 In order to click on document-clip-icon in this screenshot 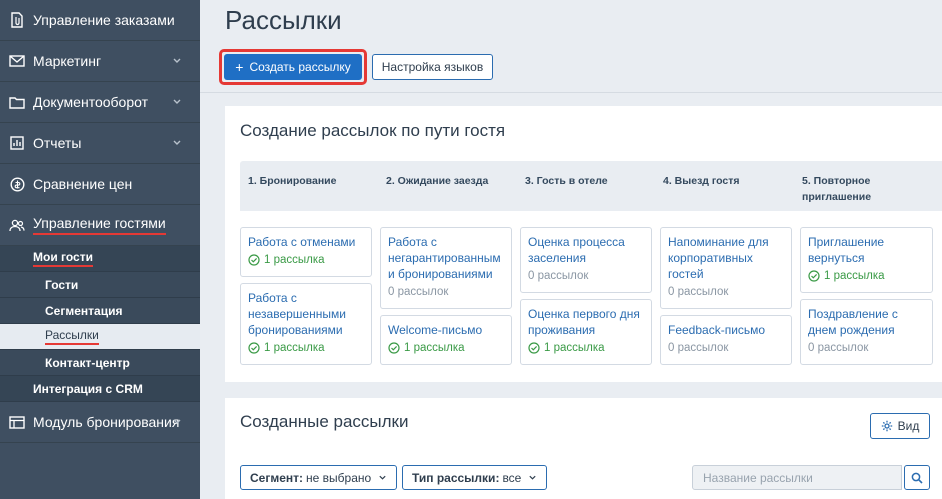, I will do `click(17, 20)`.